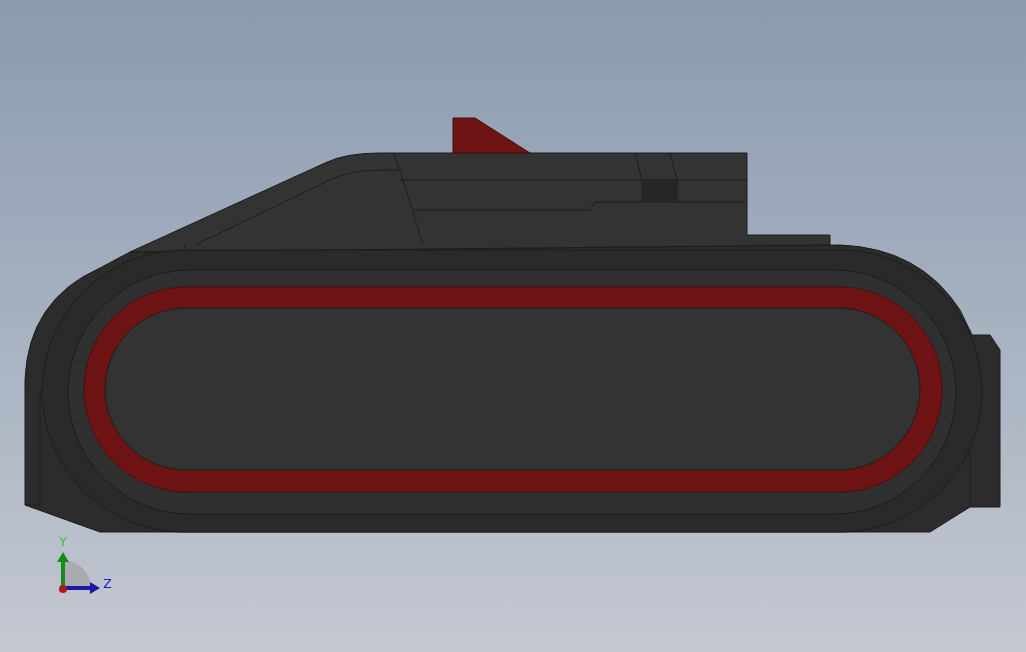 The height and width of the screenshot is (652, 1026). Describe the element at coordinates (63, 589) in the screenshot. I see `origin-dot-icon` at that location.